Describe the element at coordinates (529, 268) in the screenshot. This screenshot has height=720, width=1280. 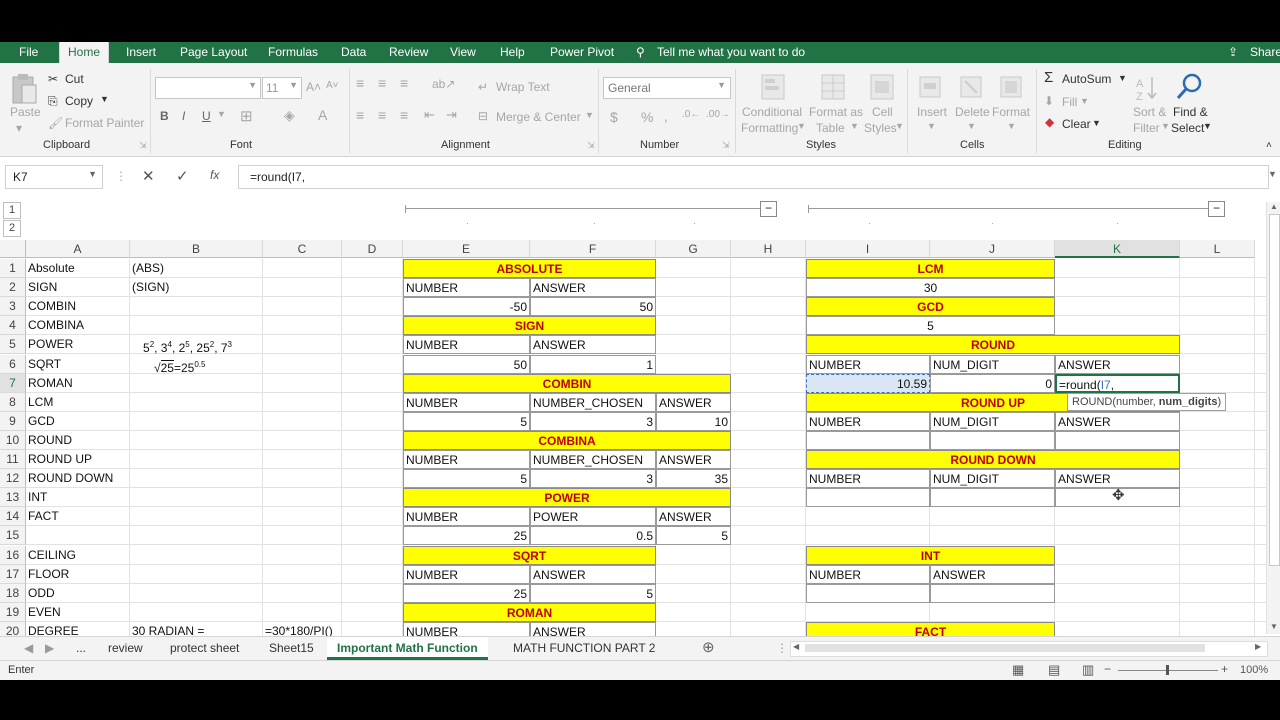
I see `header-absolute: ABSOLUTE` at that location.